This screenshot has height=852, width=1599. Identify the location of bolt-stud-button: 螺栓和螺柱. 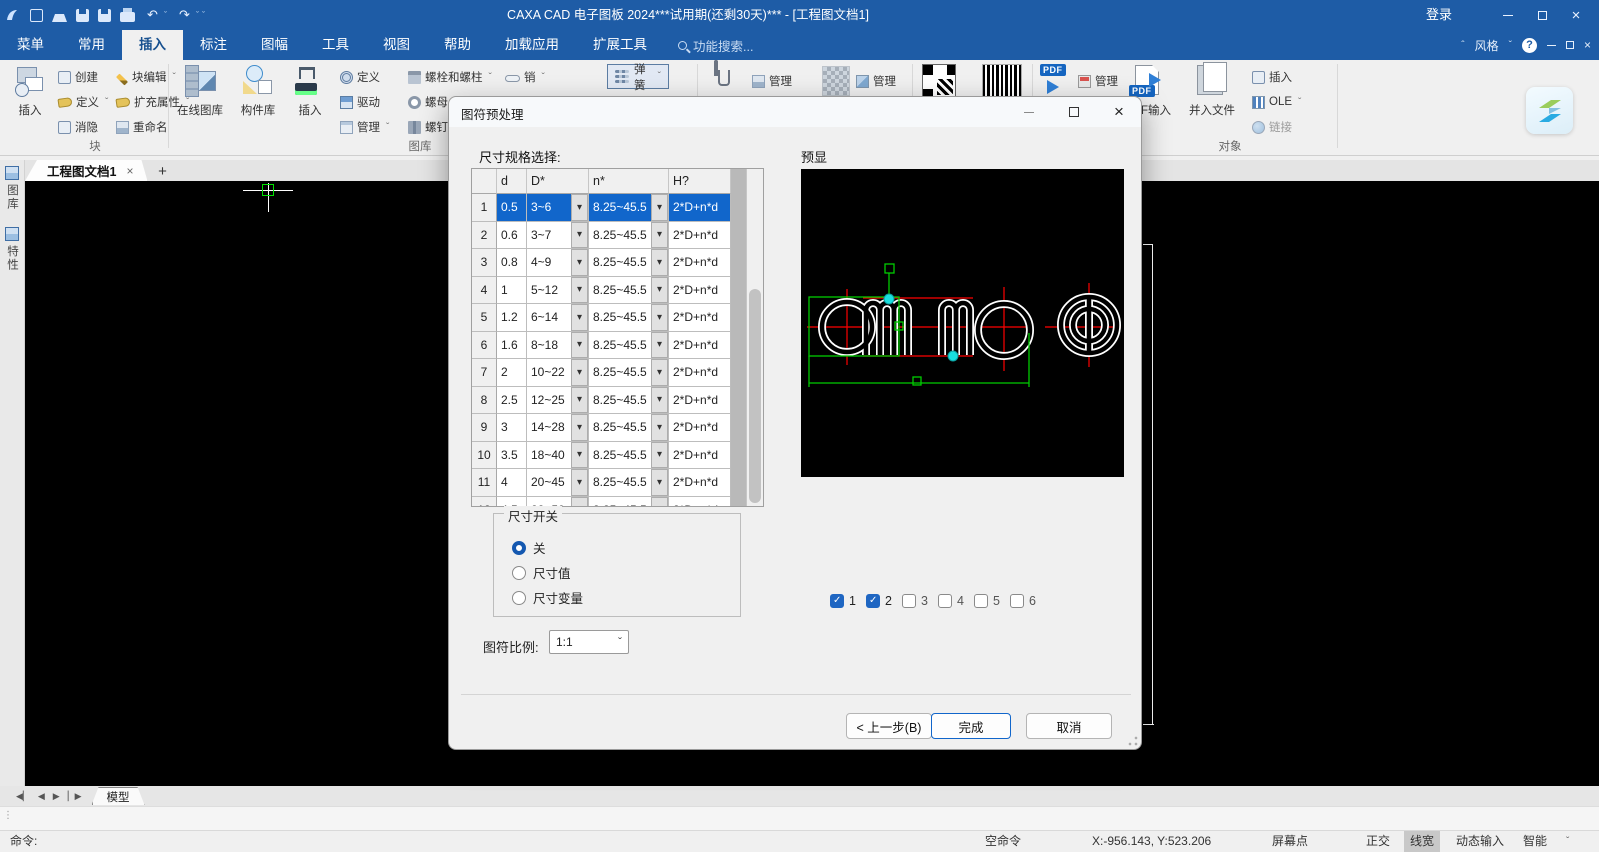
(450, 77).